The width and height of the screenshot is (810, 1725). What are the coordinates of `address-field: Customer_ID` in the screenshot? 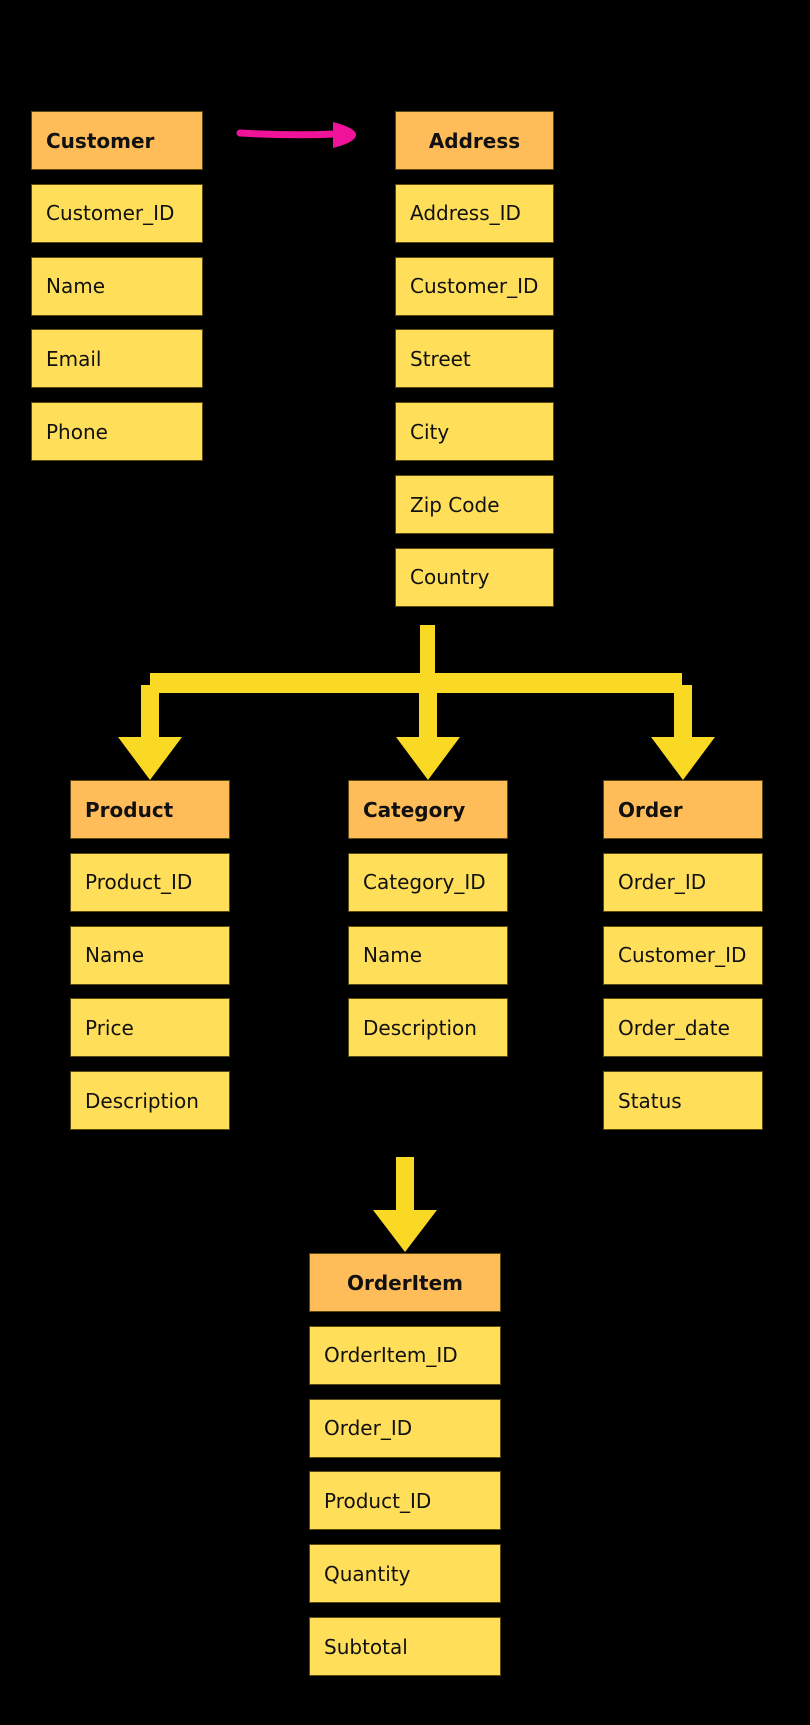 It's located at (474, 286).